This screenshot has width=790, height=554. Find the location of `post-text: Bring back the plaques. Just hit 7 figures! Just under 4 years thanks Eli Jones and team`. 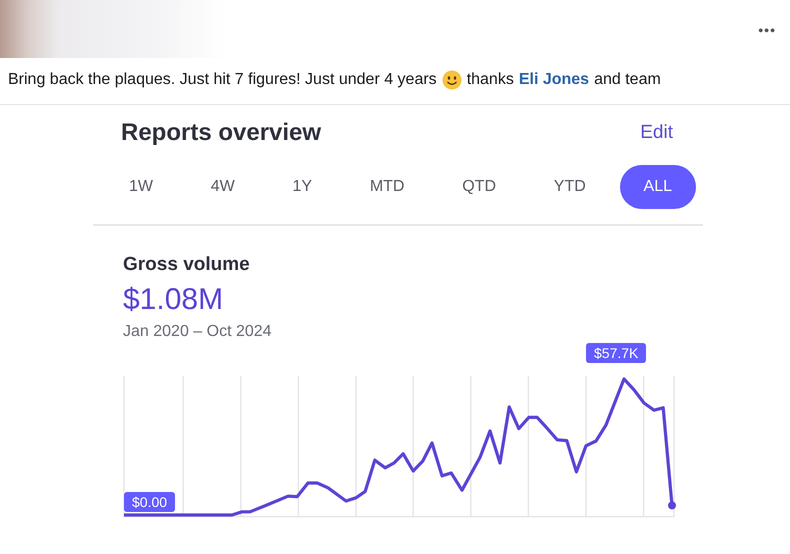

post-text: Bring back the plaques. Just hit 7 figures! Just under 4 years thanks Eli Jones and team is located at coordinates (335, 80).